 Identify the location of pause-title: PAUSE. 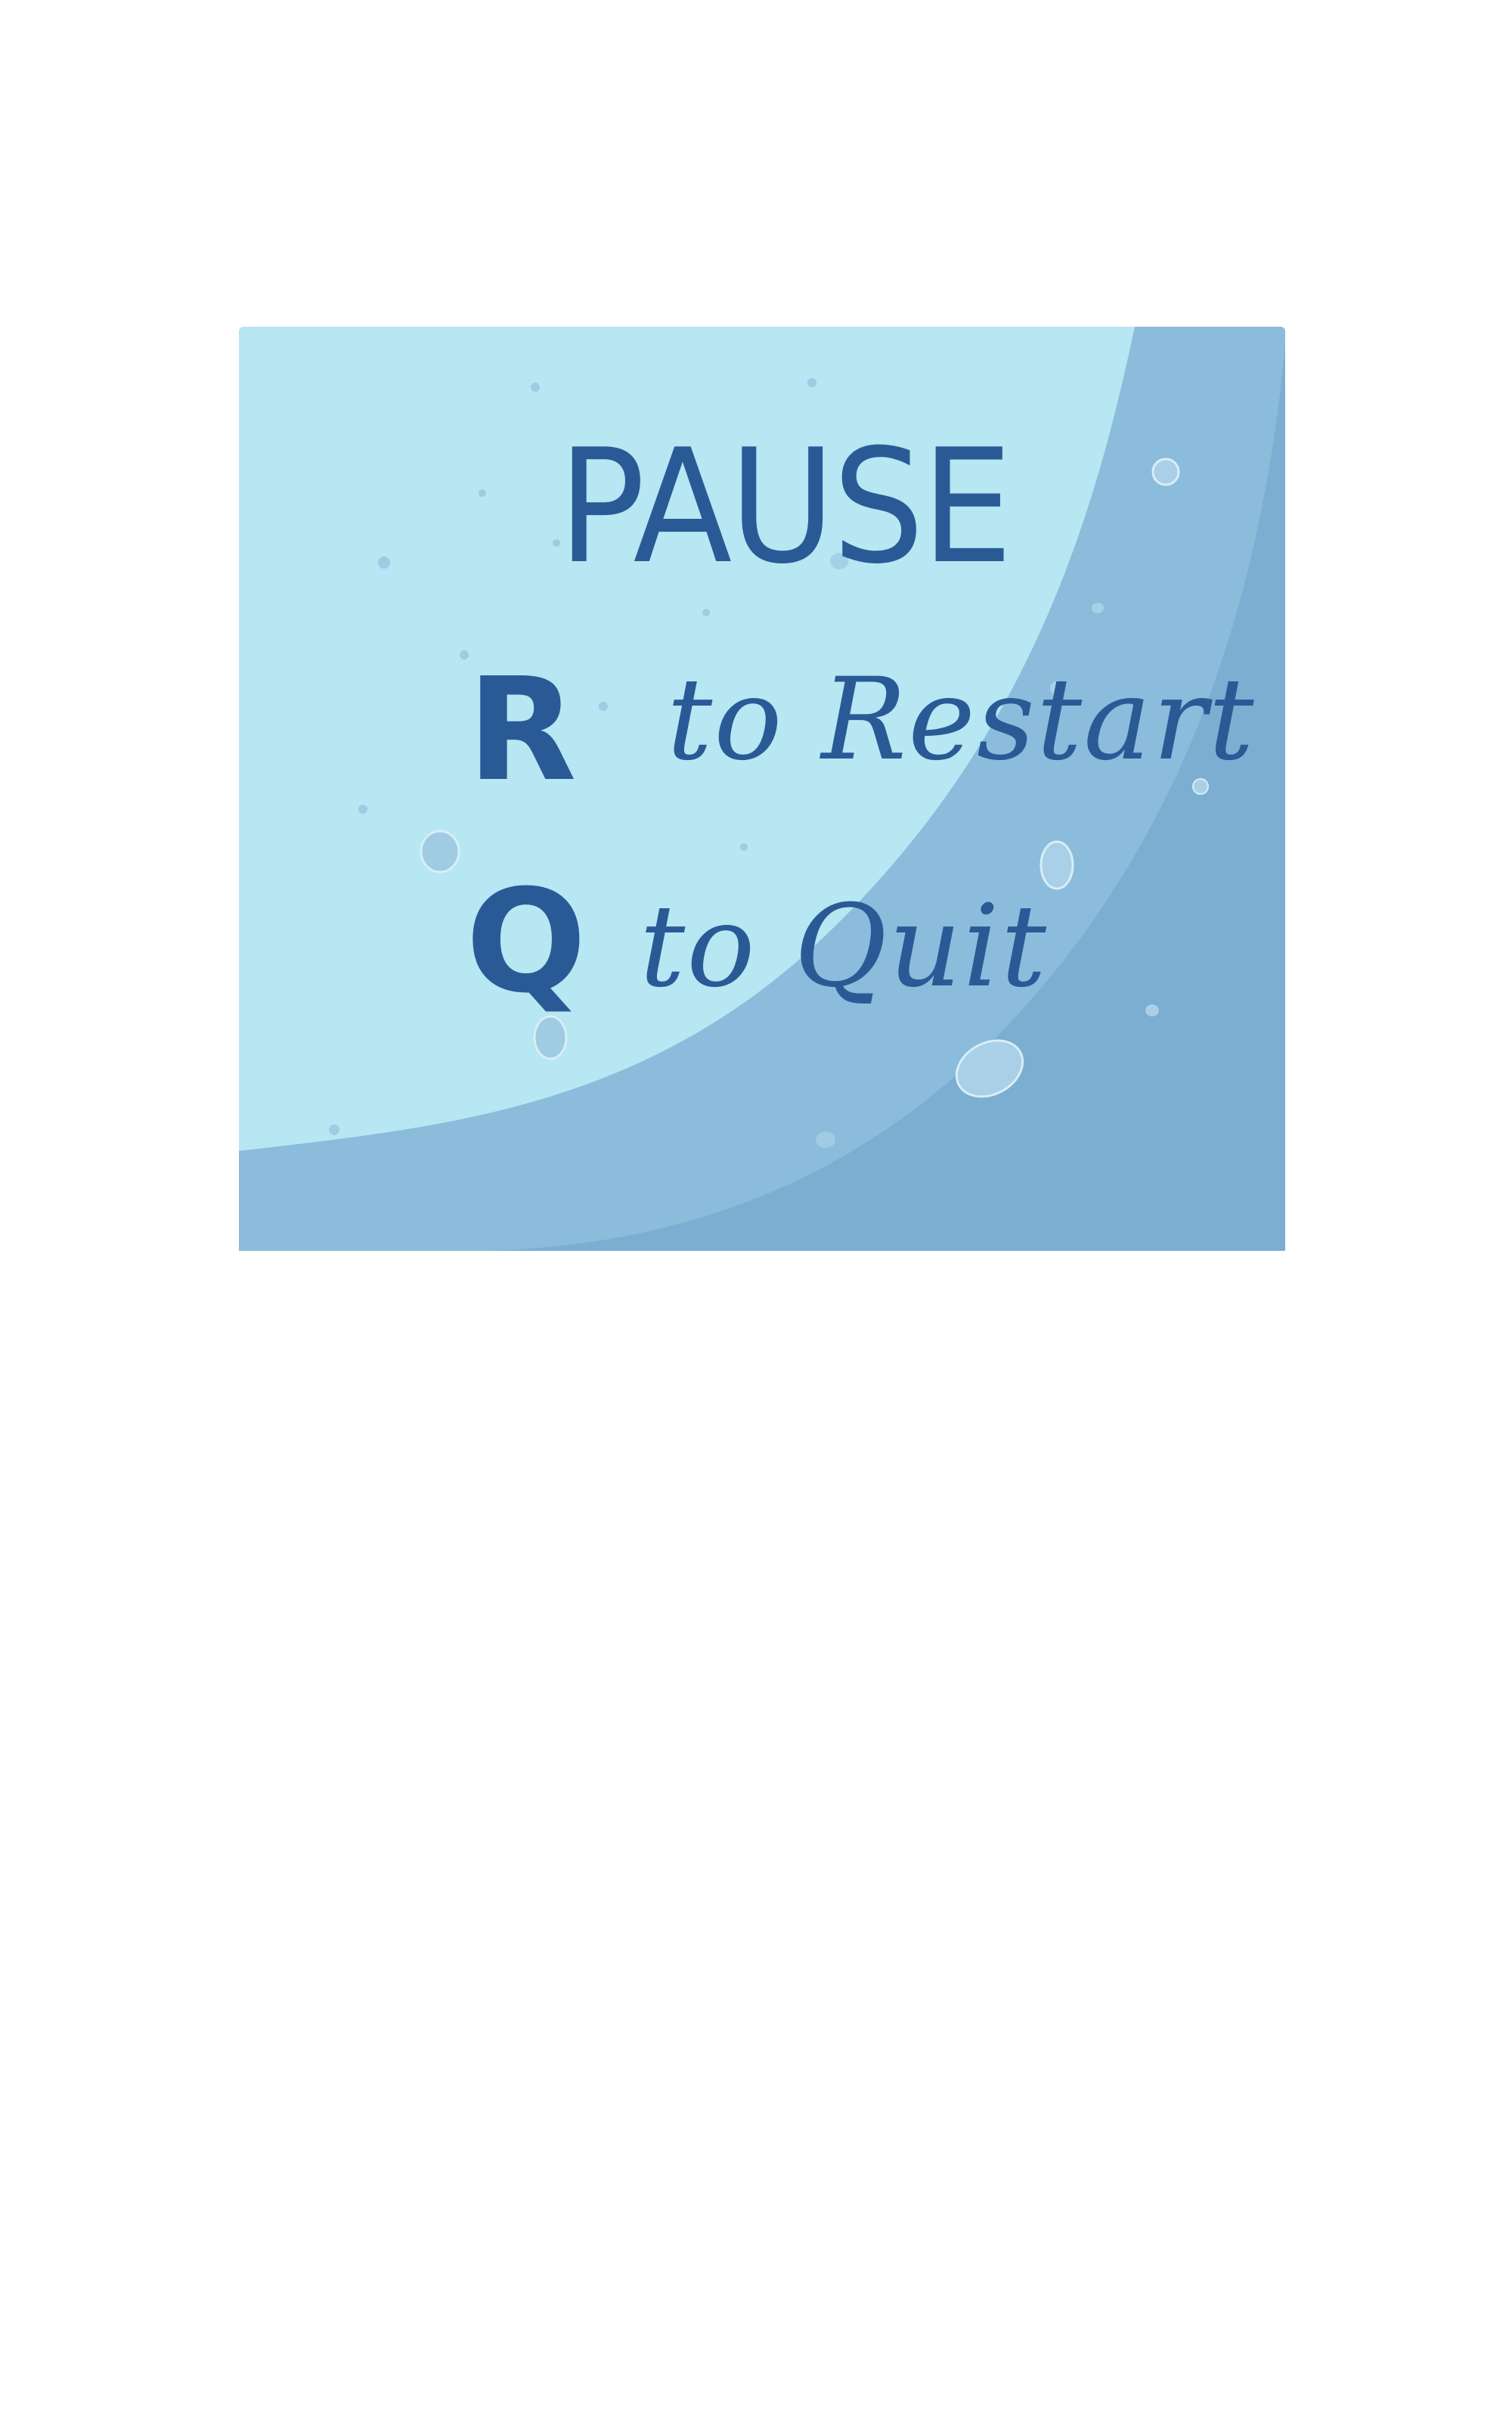
(785, 507).